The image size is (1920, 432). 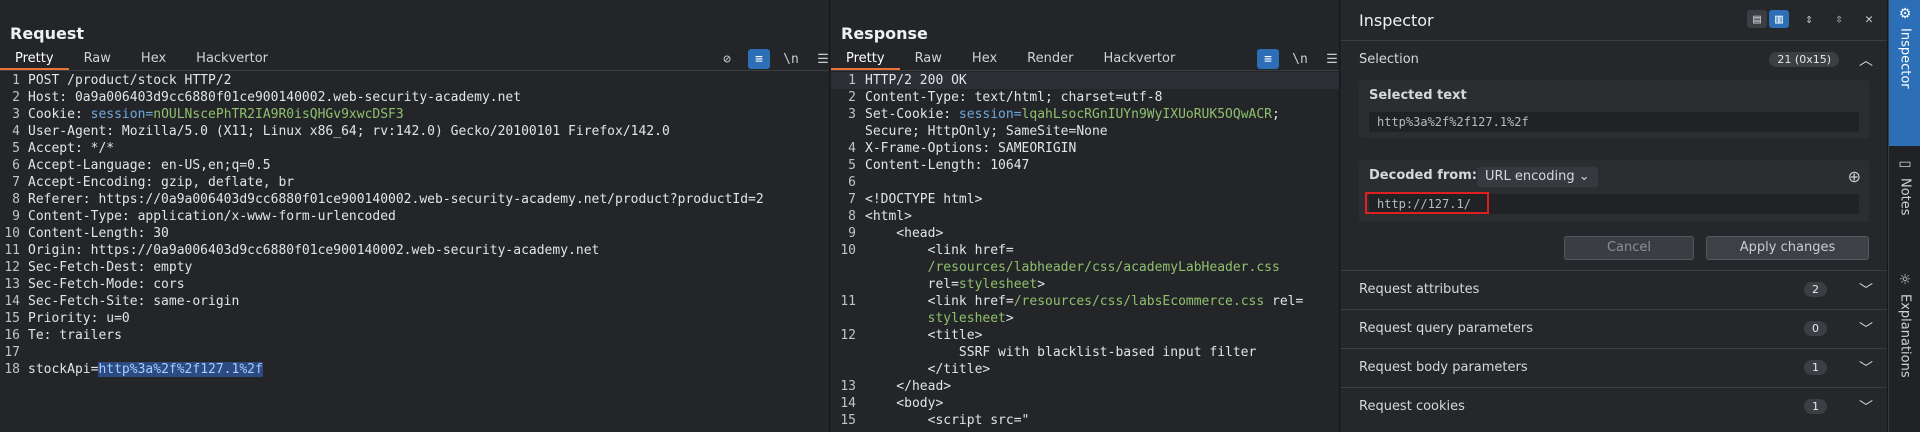 I want to click on line-content: Accept-Language: en-US,en;q=0.5, so click(x=149, y=165).